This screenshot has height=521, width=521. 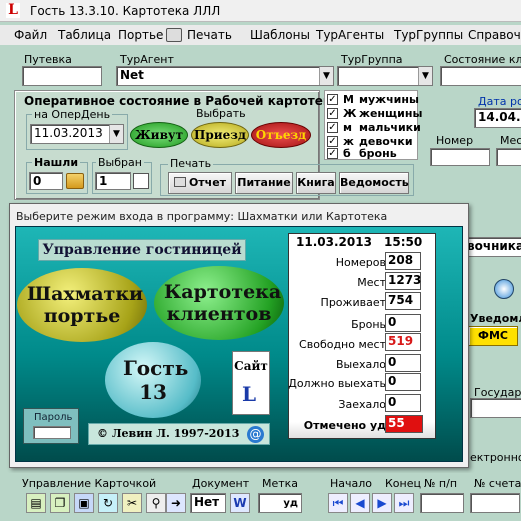 I want to click on reference-field: вочника, so click(x=492, y=247).